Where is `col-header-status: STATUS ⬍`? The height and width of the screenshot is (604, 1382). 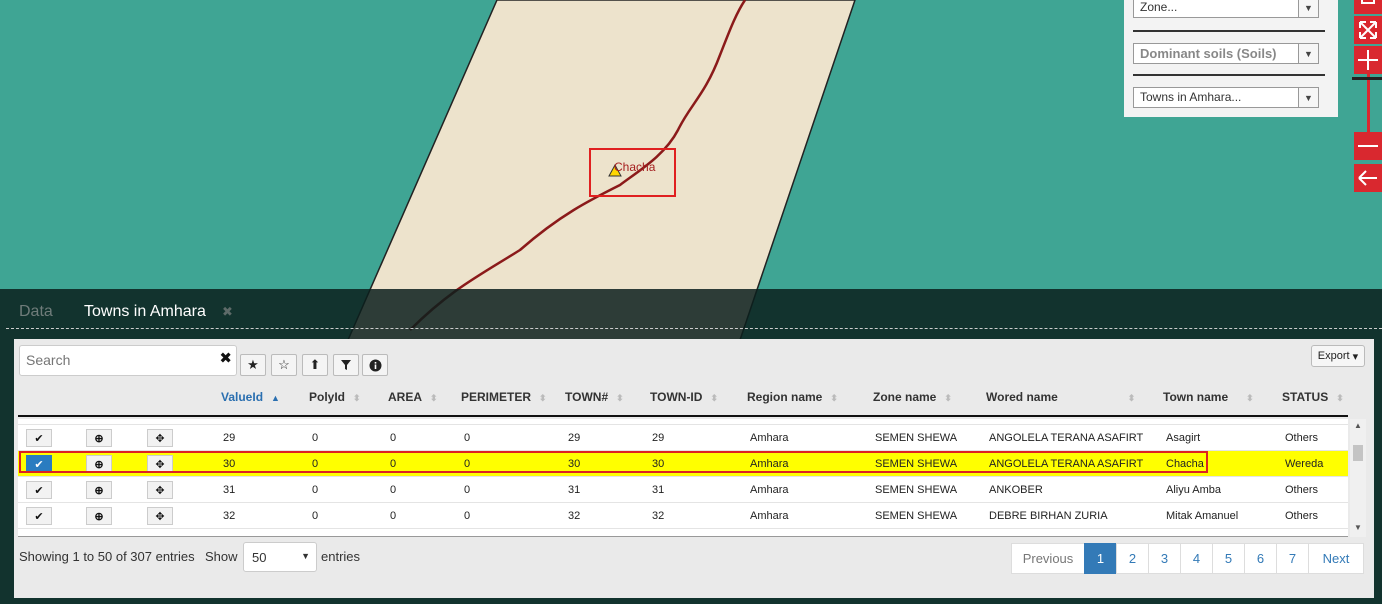
col-header-status: STATUS ⬍ is located at coordinates (1313, 397).